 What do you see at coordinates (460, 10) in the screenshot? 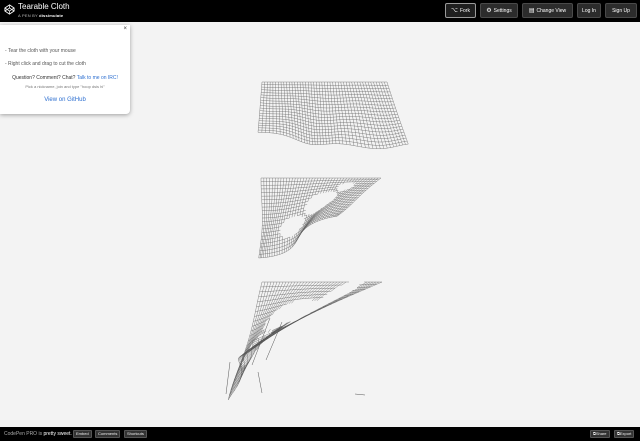
I see `fork-button: ⌥ Fork` at bounding box center [460, 10].